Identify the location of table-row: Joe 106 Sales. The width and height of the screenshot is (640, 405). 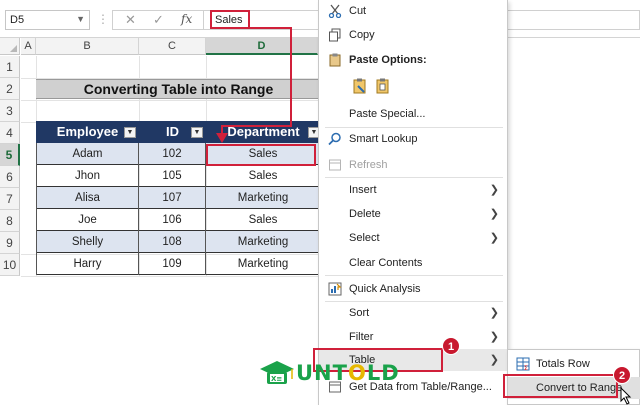
(178, 220).